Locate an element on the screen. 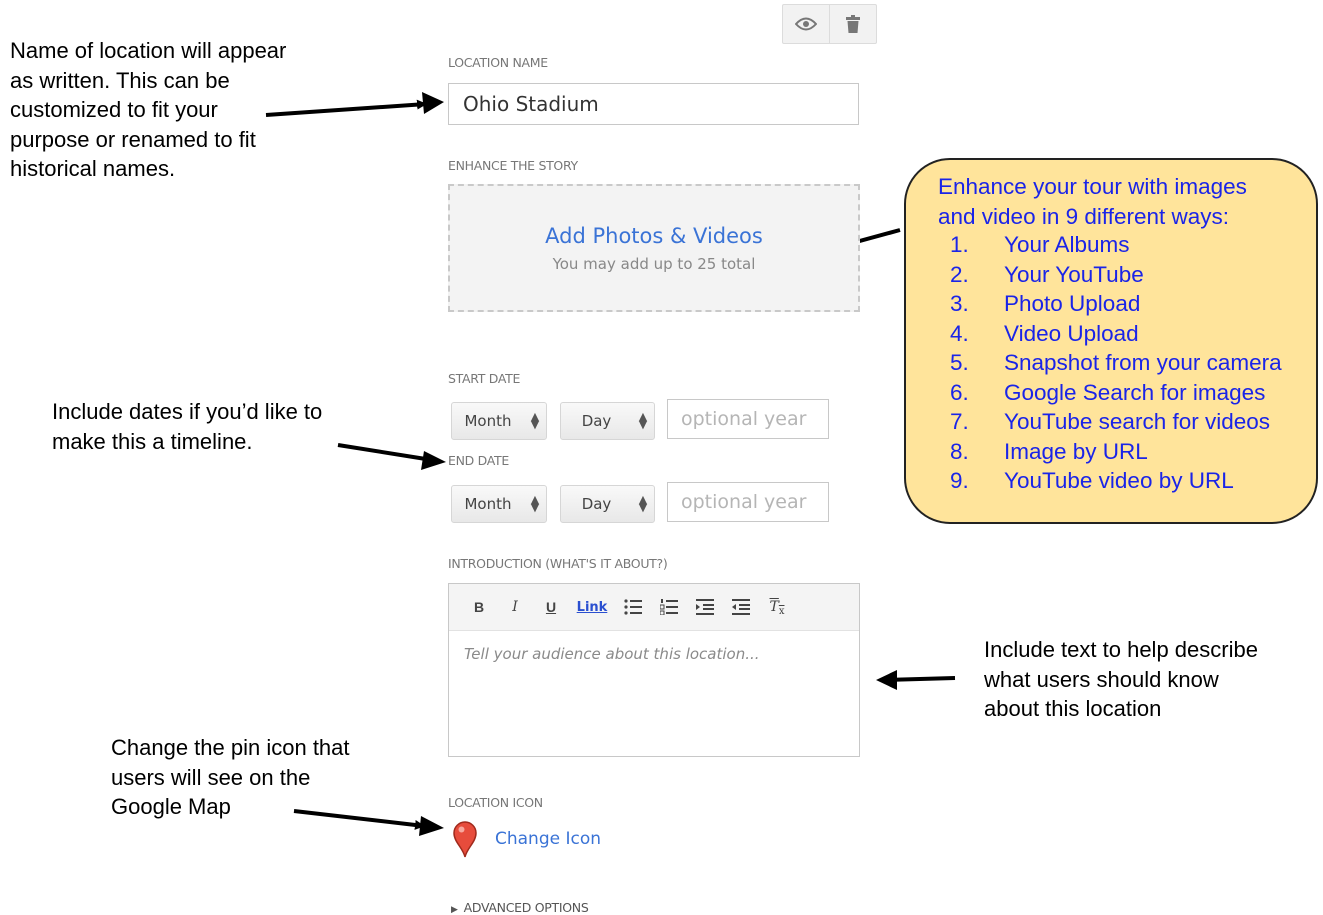 Image resolution: width=1323 pixels, height=915 pixels. bulleted-list-icon is located at coordinates (633, 607).